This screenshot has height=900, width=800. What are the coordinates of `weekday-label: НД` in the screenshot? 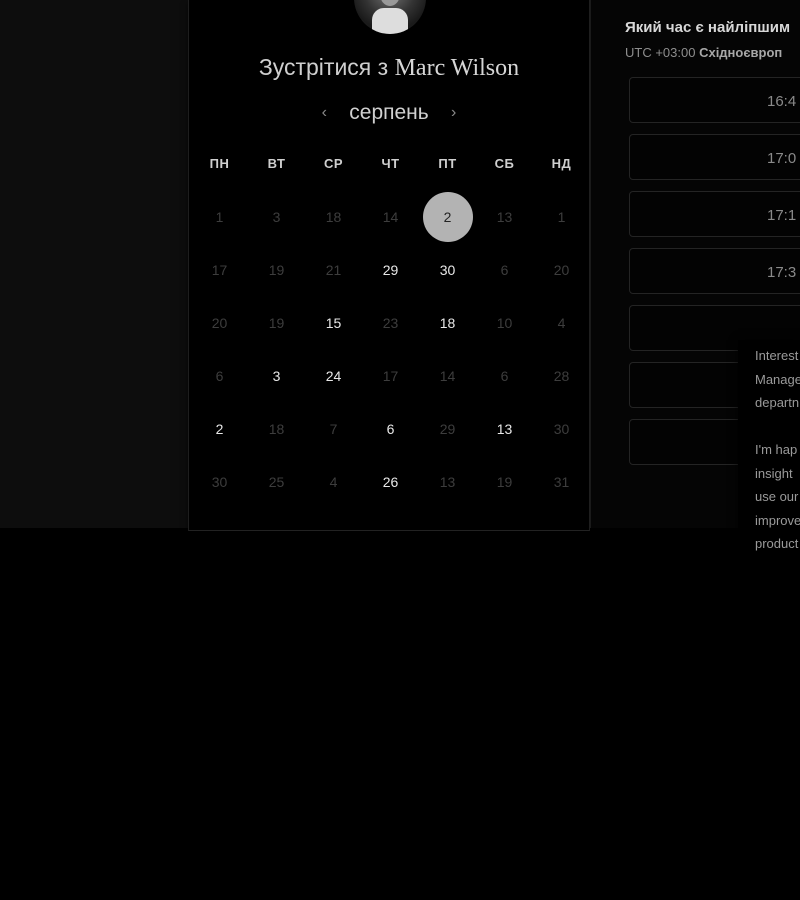 It's located at (561, 163).